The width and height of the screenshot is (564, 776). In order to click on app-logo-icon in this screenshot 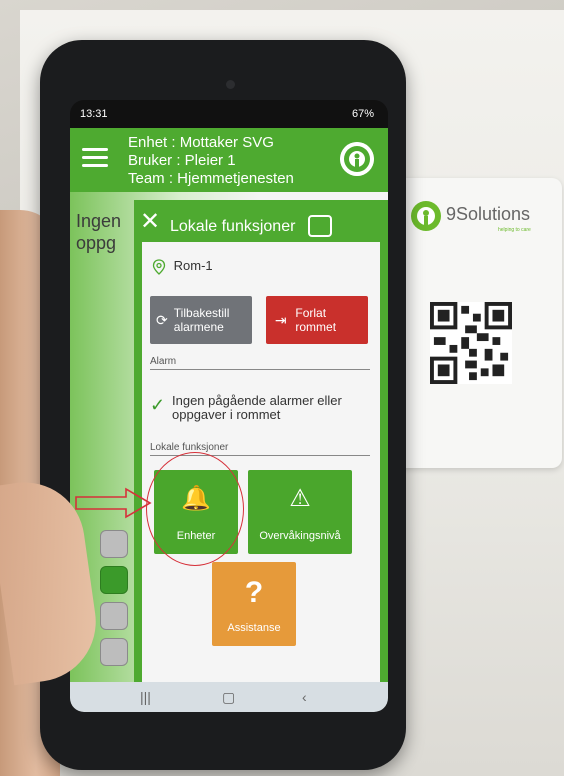, I will do `click(357, 159)`.